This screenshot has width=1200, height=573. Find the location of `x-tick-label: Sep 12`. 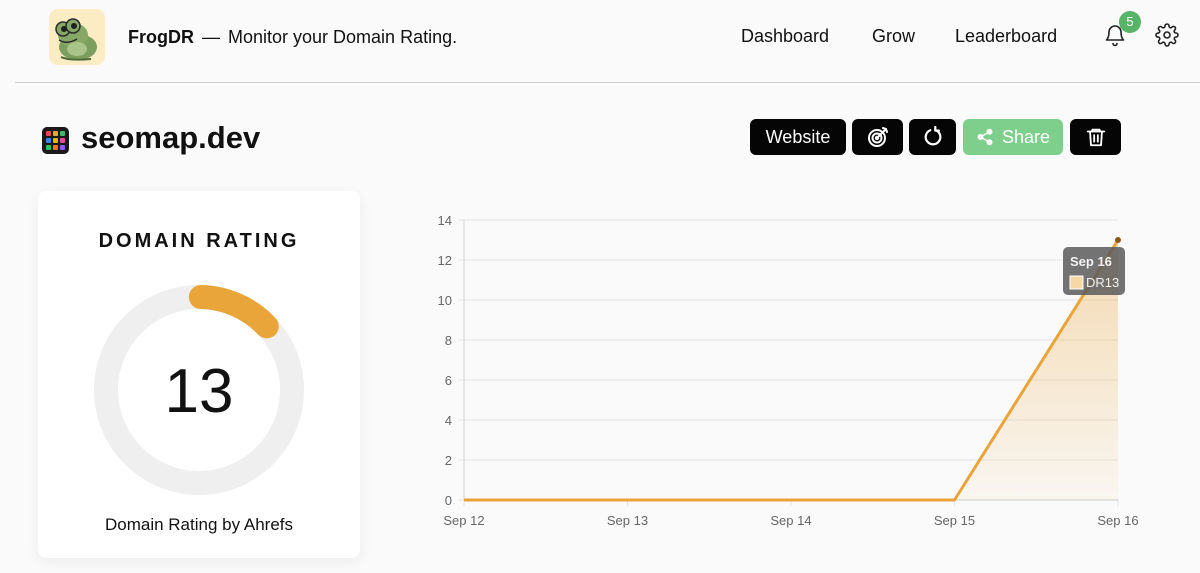

x-tick-label: Sep 12 is located at coordinates (463, 520).